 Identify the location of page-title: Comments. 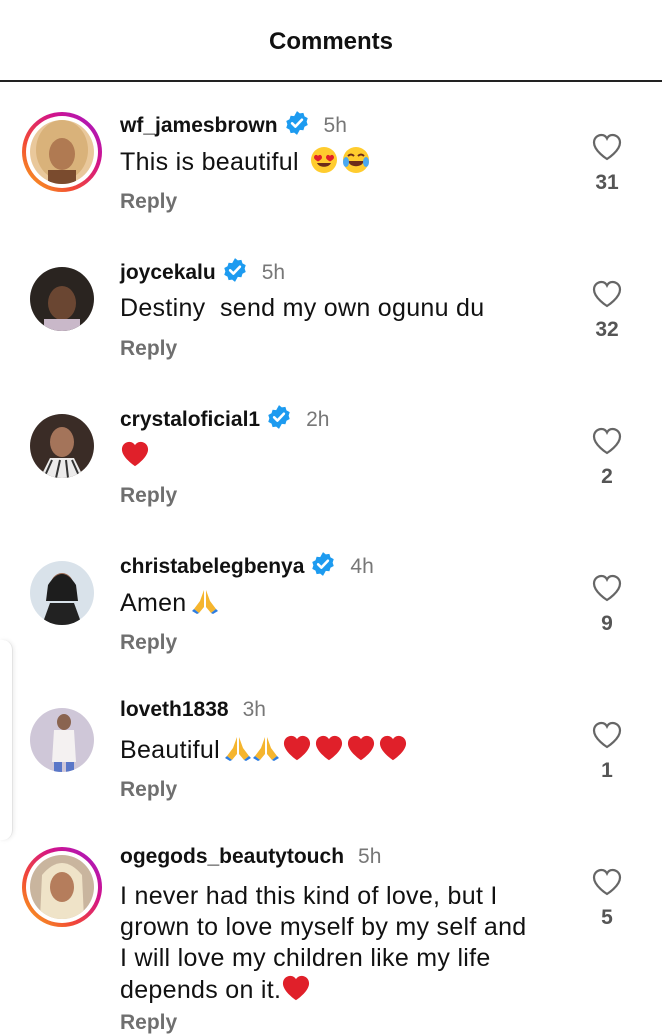
(331, 41).